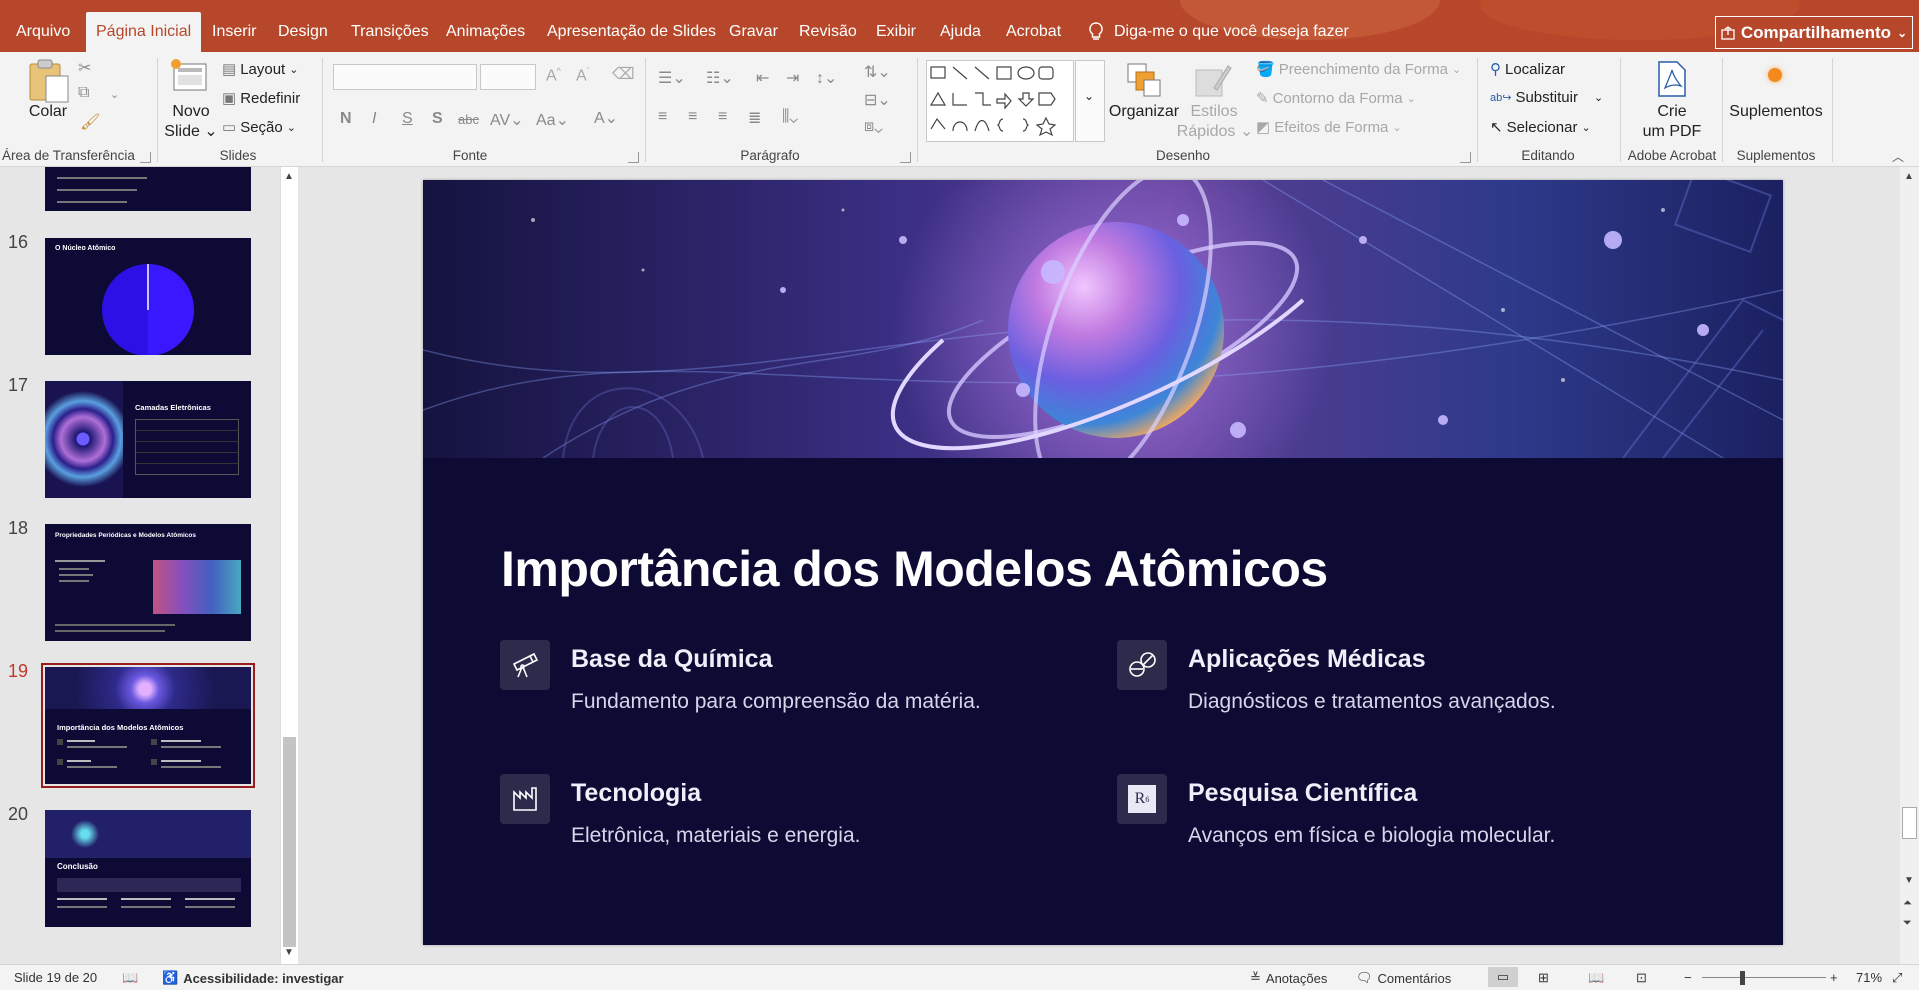 The image size is (1919, 990). Describe the element at coordinates (1527, 69) in the screenshot. I see `find-button: ⚲ Localizar` at that location.